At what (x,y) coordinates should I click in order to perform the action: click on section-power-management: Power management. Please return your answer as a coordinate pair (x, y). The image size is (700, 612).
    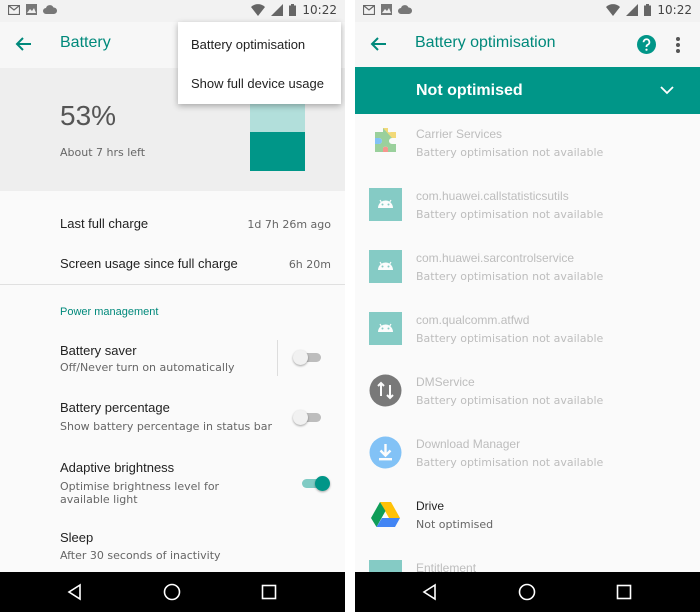
    Looking at the image, I should click on (109, 312).